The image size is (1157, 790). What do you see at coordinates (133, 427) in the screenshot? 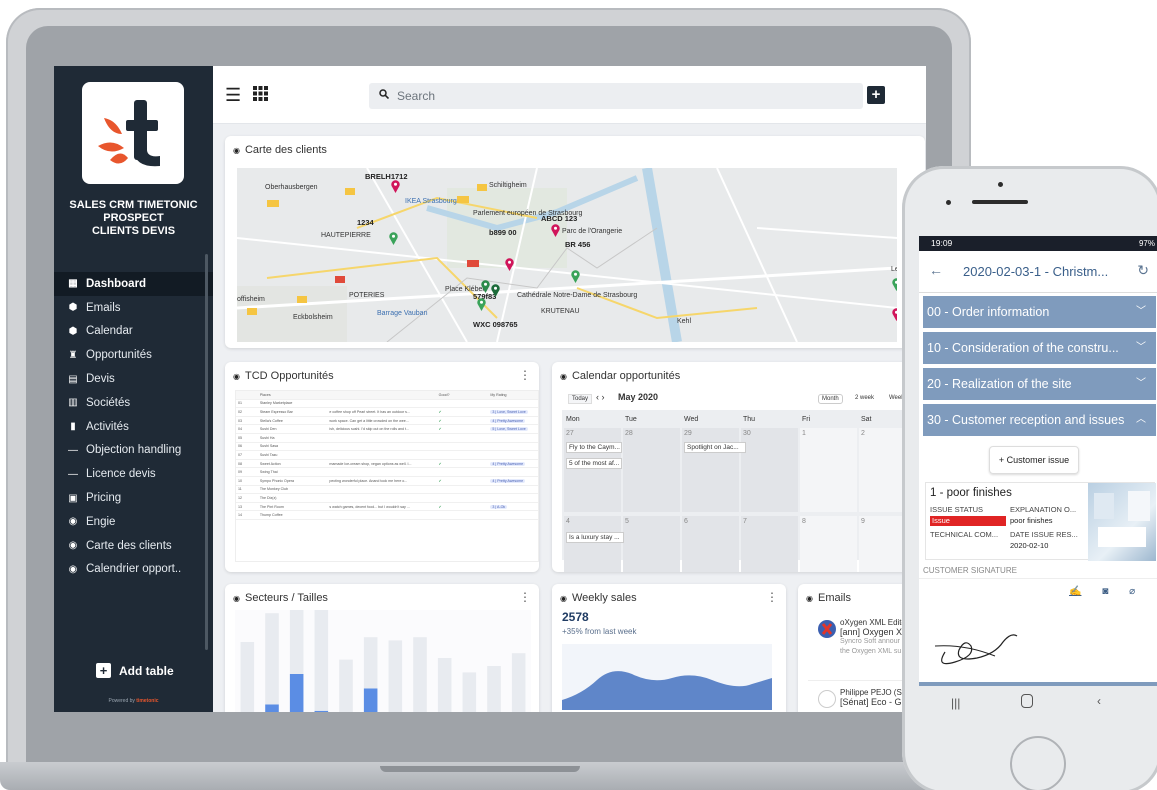
I see `sidebar-item-activit-s: ▮ Activités` at bounding box center [133, 427].